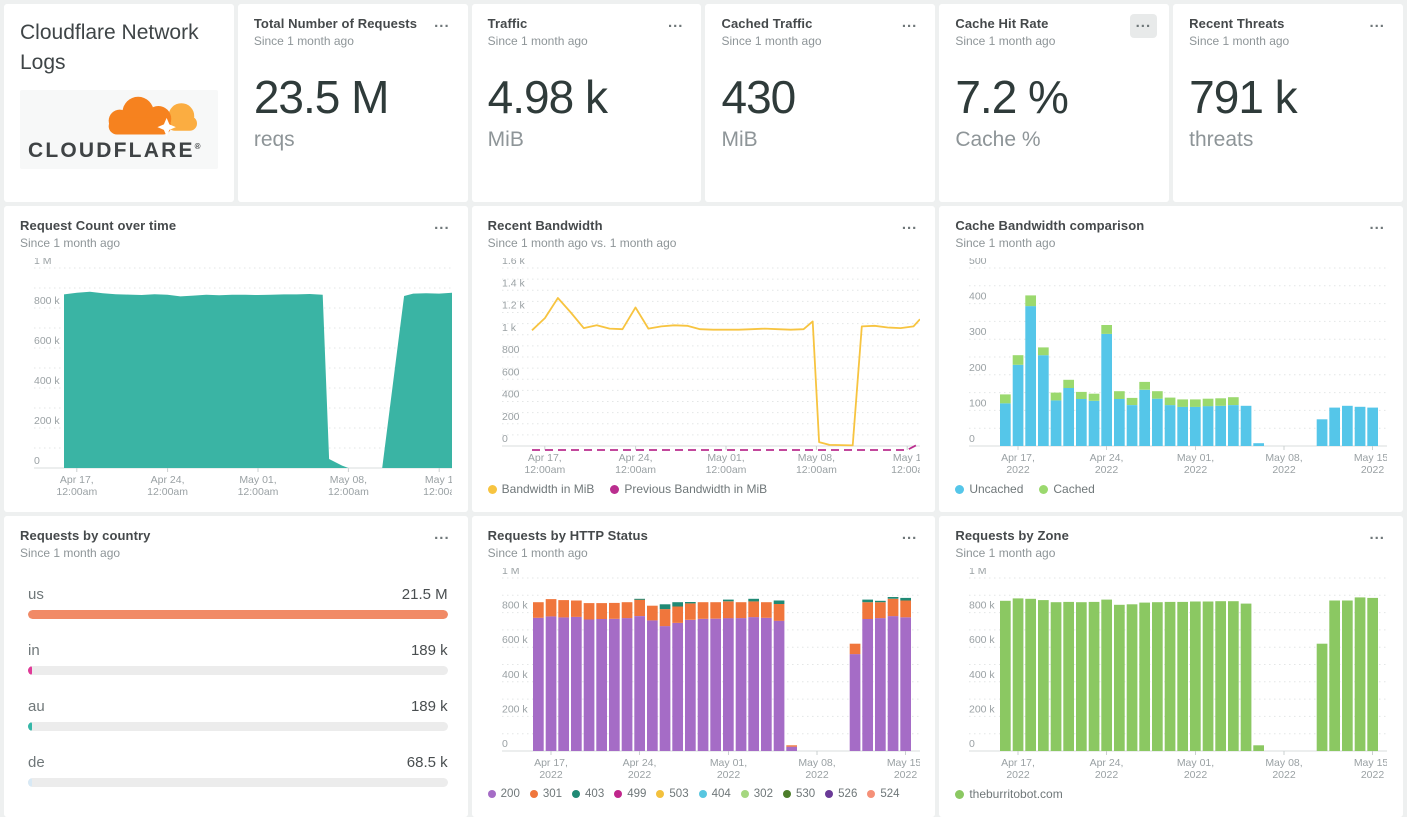 The height and width of the screenshot is (817, 1407). Describe the element at coordinates (767, 23) in the screenshot. I see `panel-title: Cached Traffic` at that location.